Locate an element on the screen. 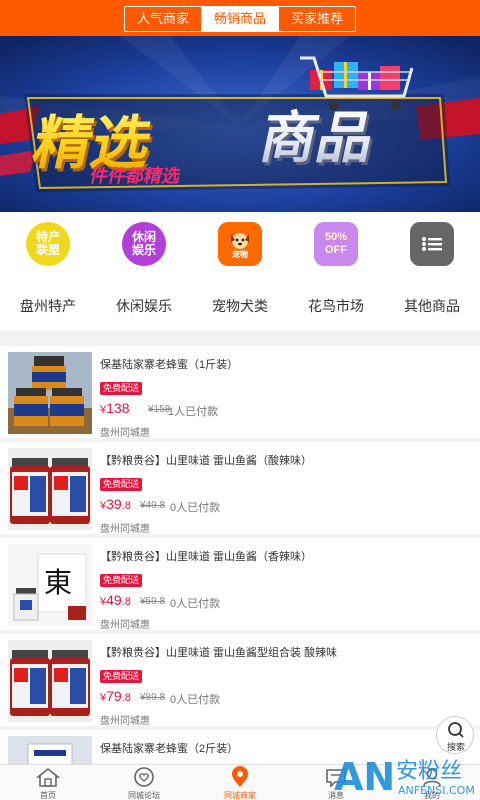 The image size is (480, 800). tab-best-selling: 畅销商品 is located at coordinates (240, 19).